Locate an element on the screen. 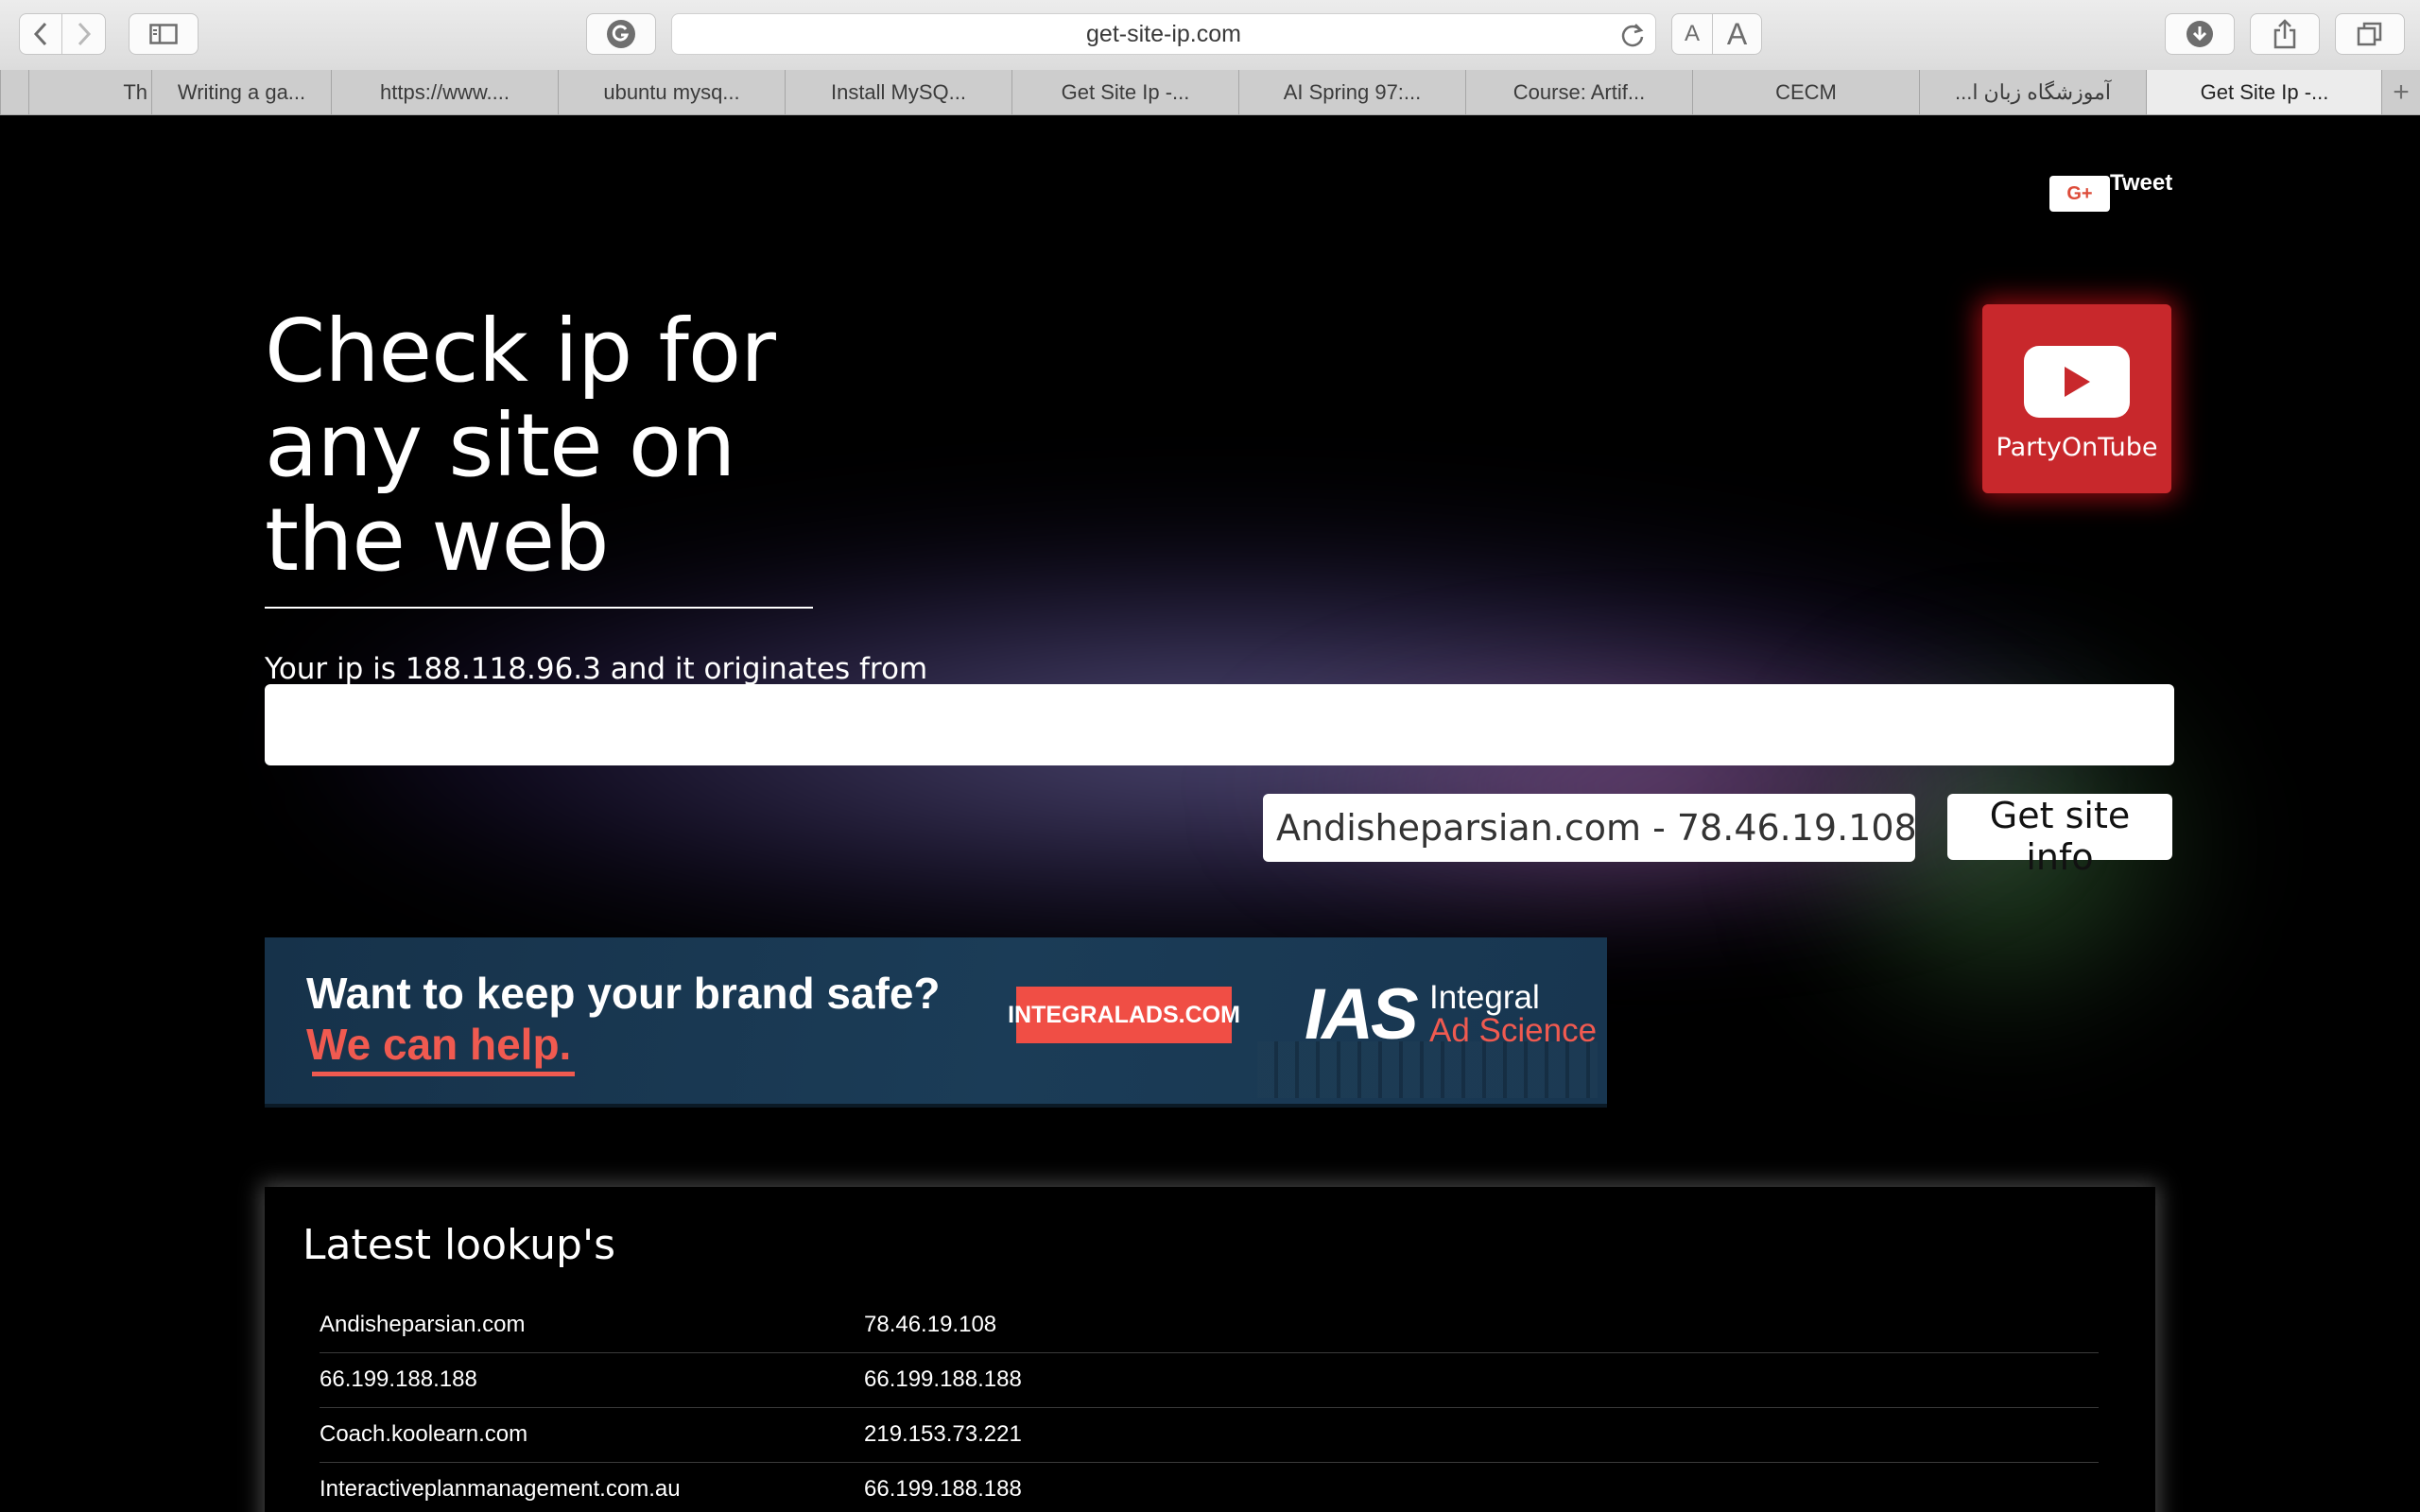 The width and height of the screenshot is (2420, 1512). text-larger-label: A is located at coordinates (1737, 33).